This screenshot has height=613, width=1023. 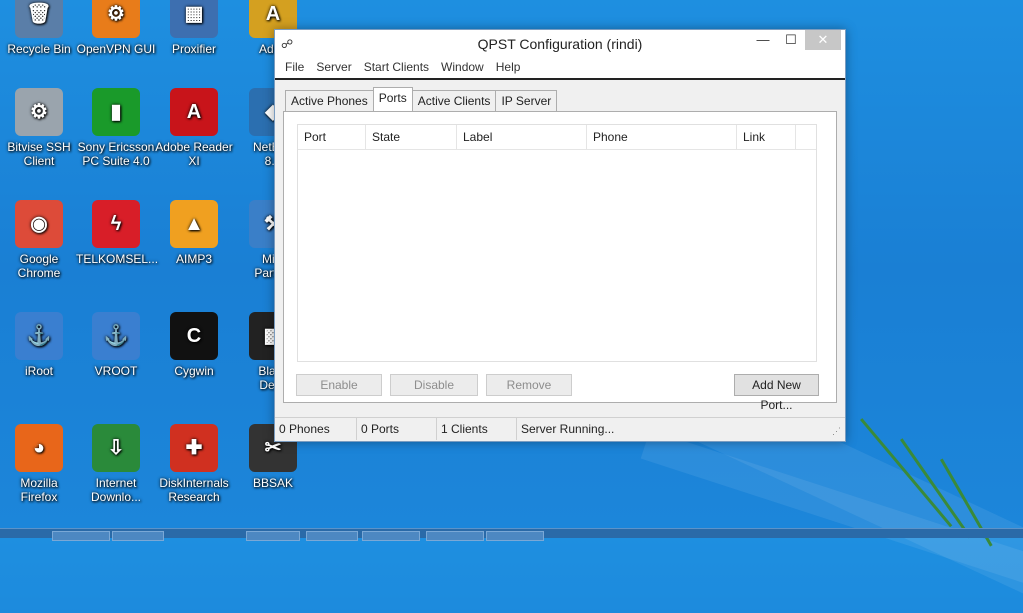 What do you see at coordinates (335, 68) in the screenshot?
I see `menu-server: Server` at bounding box center [335, 68].